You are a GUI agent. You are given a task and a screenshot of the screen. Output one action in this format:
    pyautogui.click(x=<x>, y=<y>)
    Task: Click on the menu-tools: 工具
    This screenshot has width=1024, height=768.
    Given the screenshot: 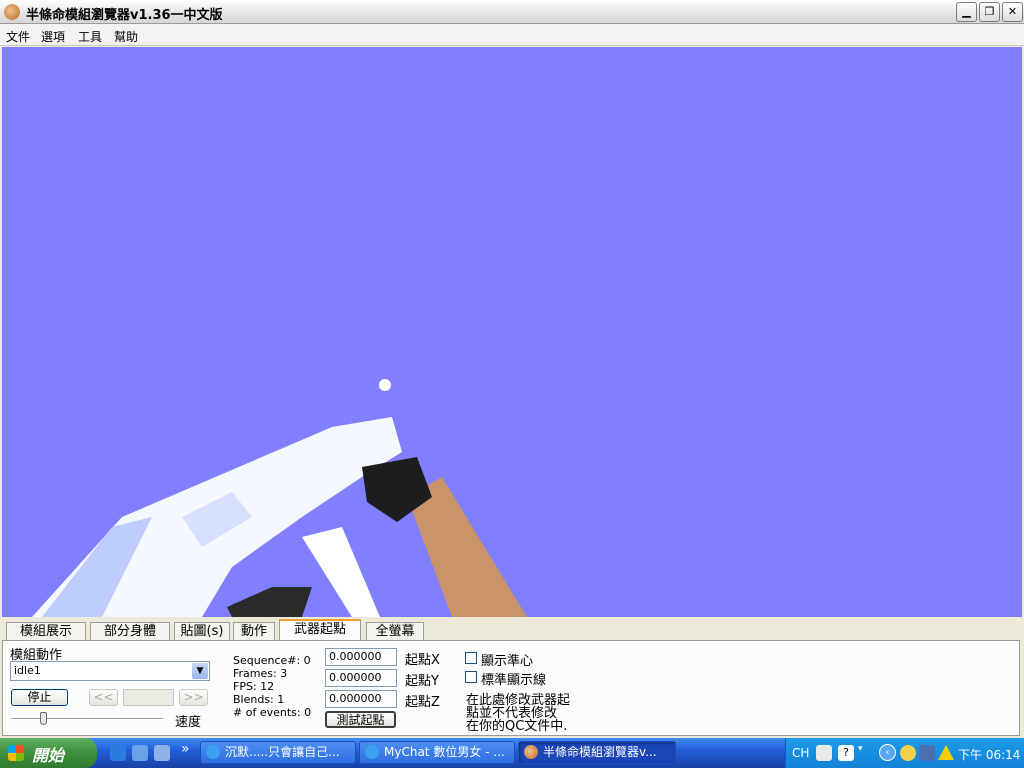 What is the action you would take?
    pyautogui.click(x=90, y=36)
    